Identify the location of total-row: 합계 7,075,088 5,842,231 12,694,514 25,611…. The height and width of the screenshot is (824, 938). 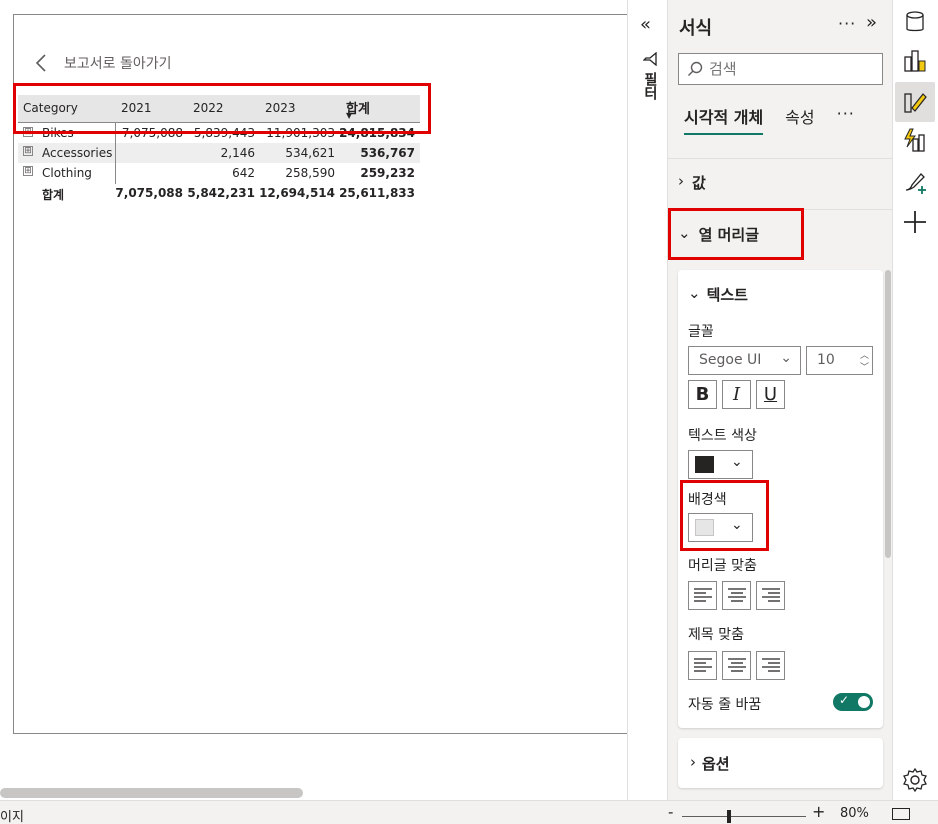
(219, 193).